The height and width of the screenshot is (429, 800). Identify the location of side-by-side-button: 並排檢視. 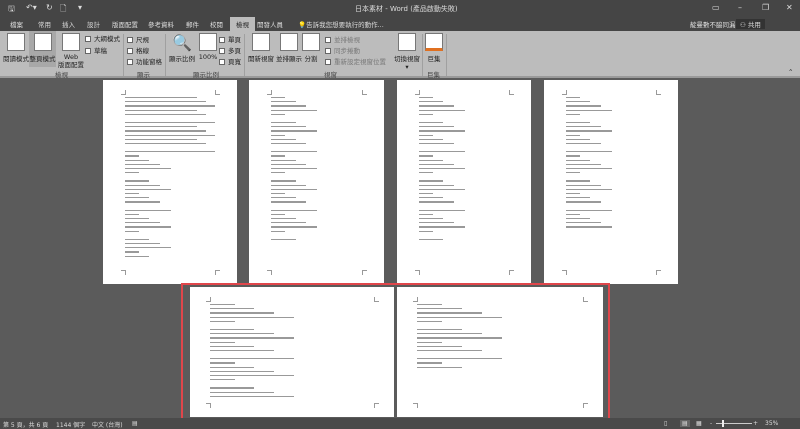
(342, 39).